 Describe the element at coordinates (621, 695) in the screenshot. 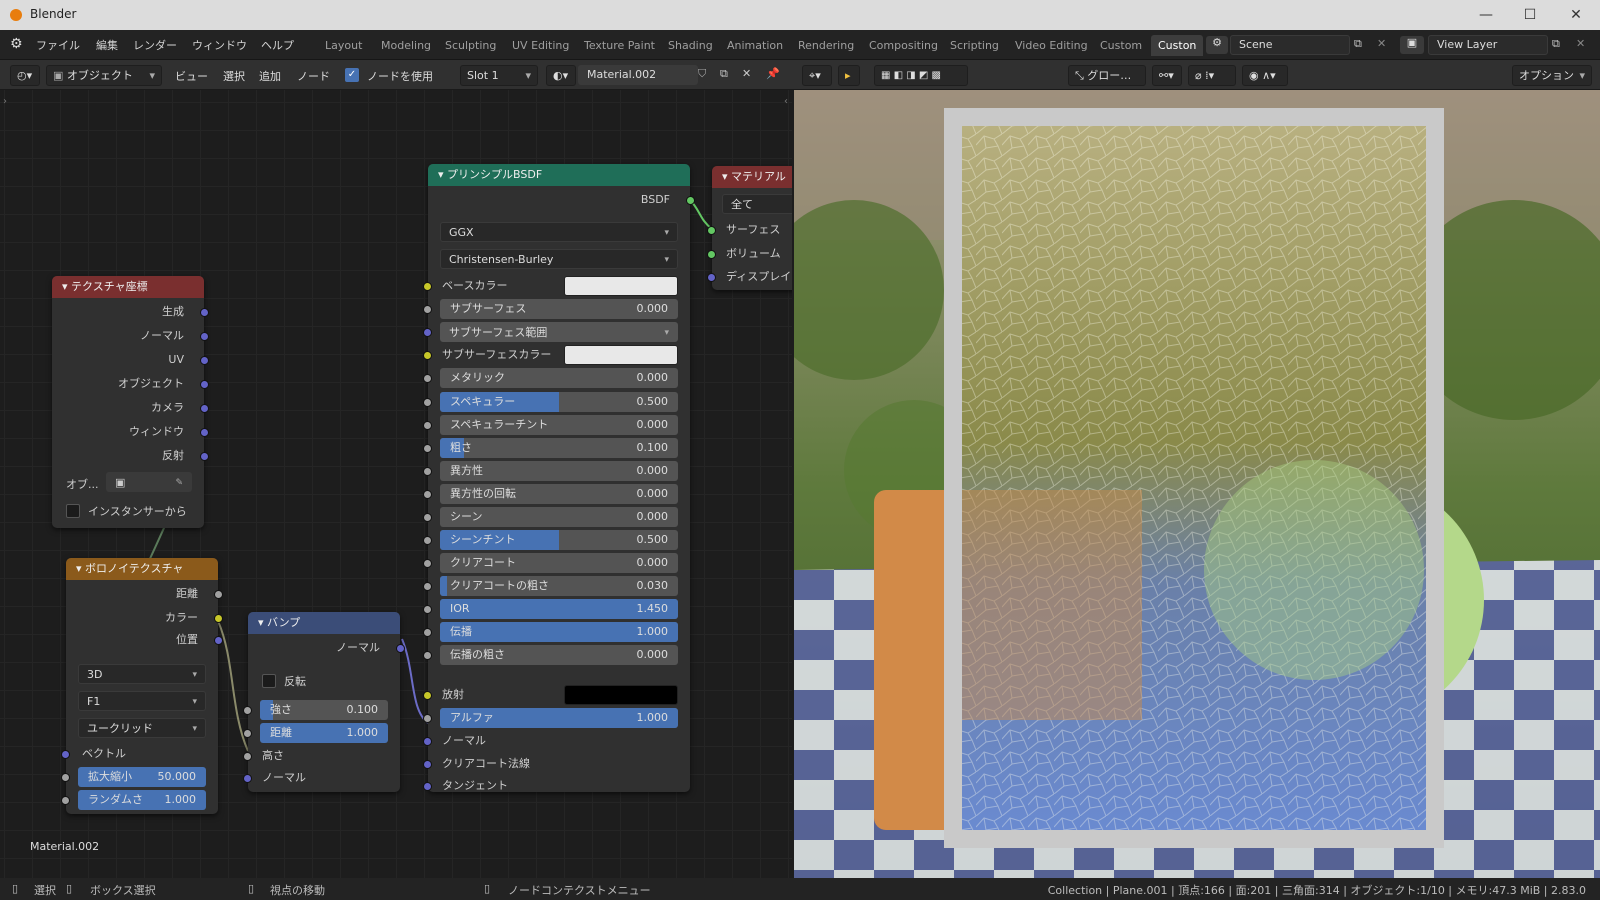

I see `emission-color-swatch` at that location.